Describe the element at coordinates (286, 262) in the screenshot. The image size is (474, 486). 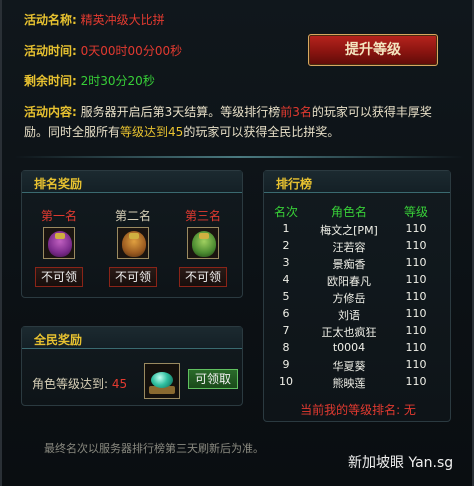
I see `row-rank: 3` at that location.